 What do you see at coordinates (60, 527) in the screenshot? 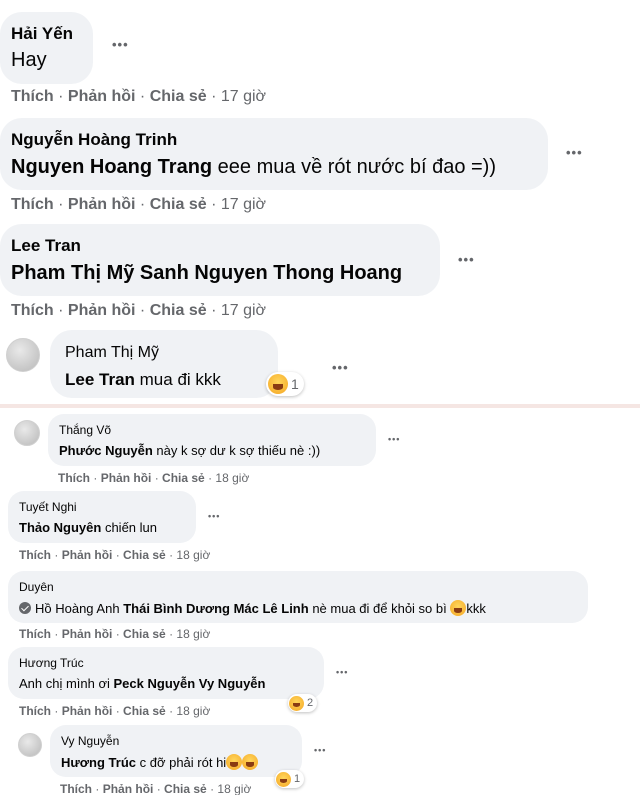
I see `mention-link: Thảo Nguyên` at bounding box center [60, 527].